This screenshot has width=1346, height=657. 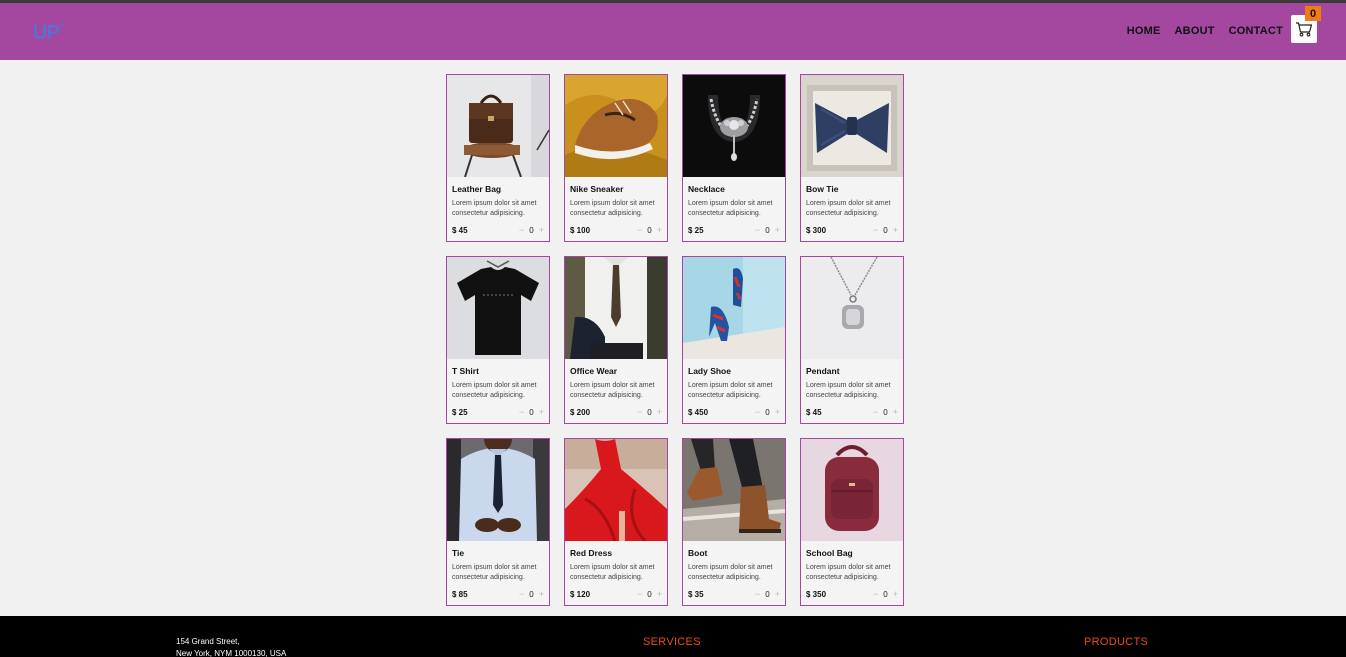 I want to click on product-name: Bow Tie, so click(x=822, y=189).